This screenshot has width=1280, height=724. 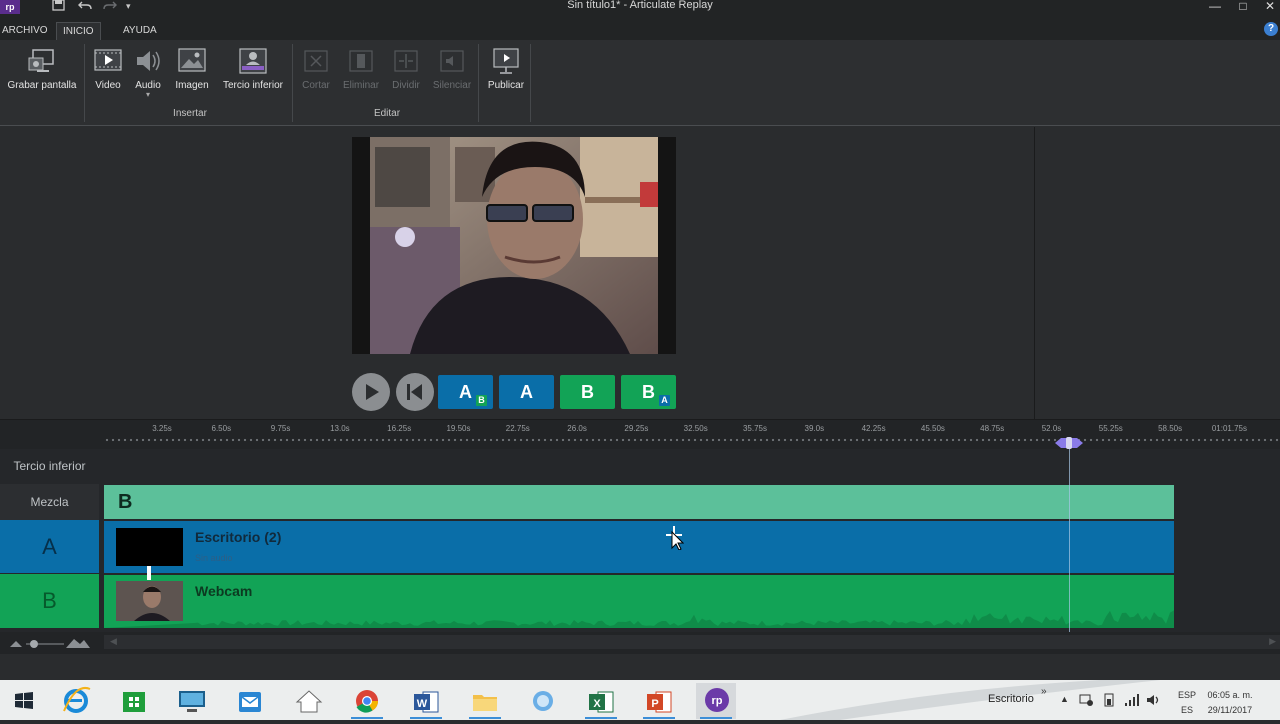 I want to click on record-screen-icon, so click(x=42, y=61).